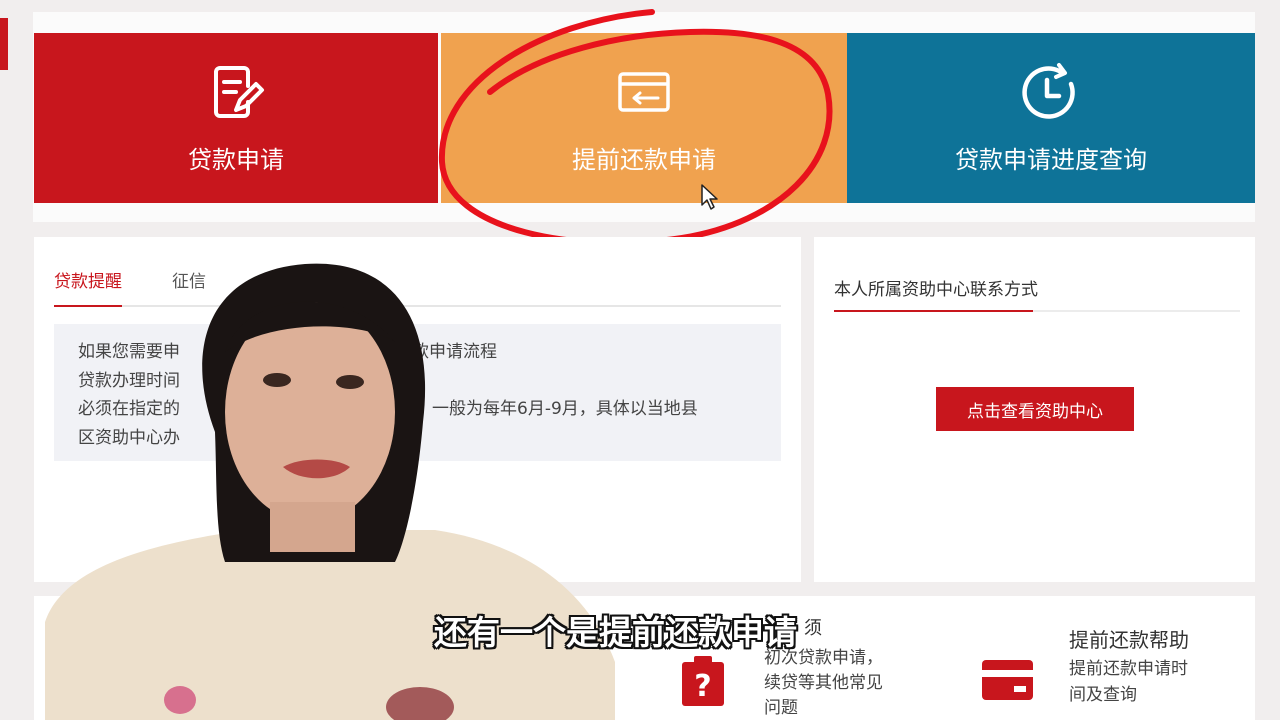 The height and width of the screenshot is (720, 1280). Describe the element at coordinates (644, 159) in the screenshot. I see `prepay-apply-label: 提前还款申请` at that location.